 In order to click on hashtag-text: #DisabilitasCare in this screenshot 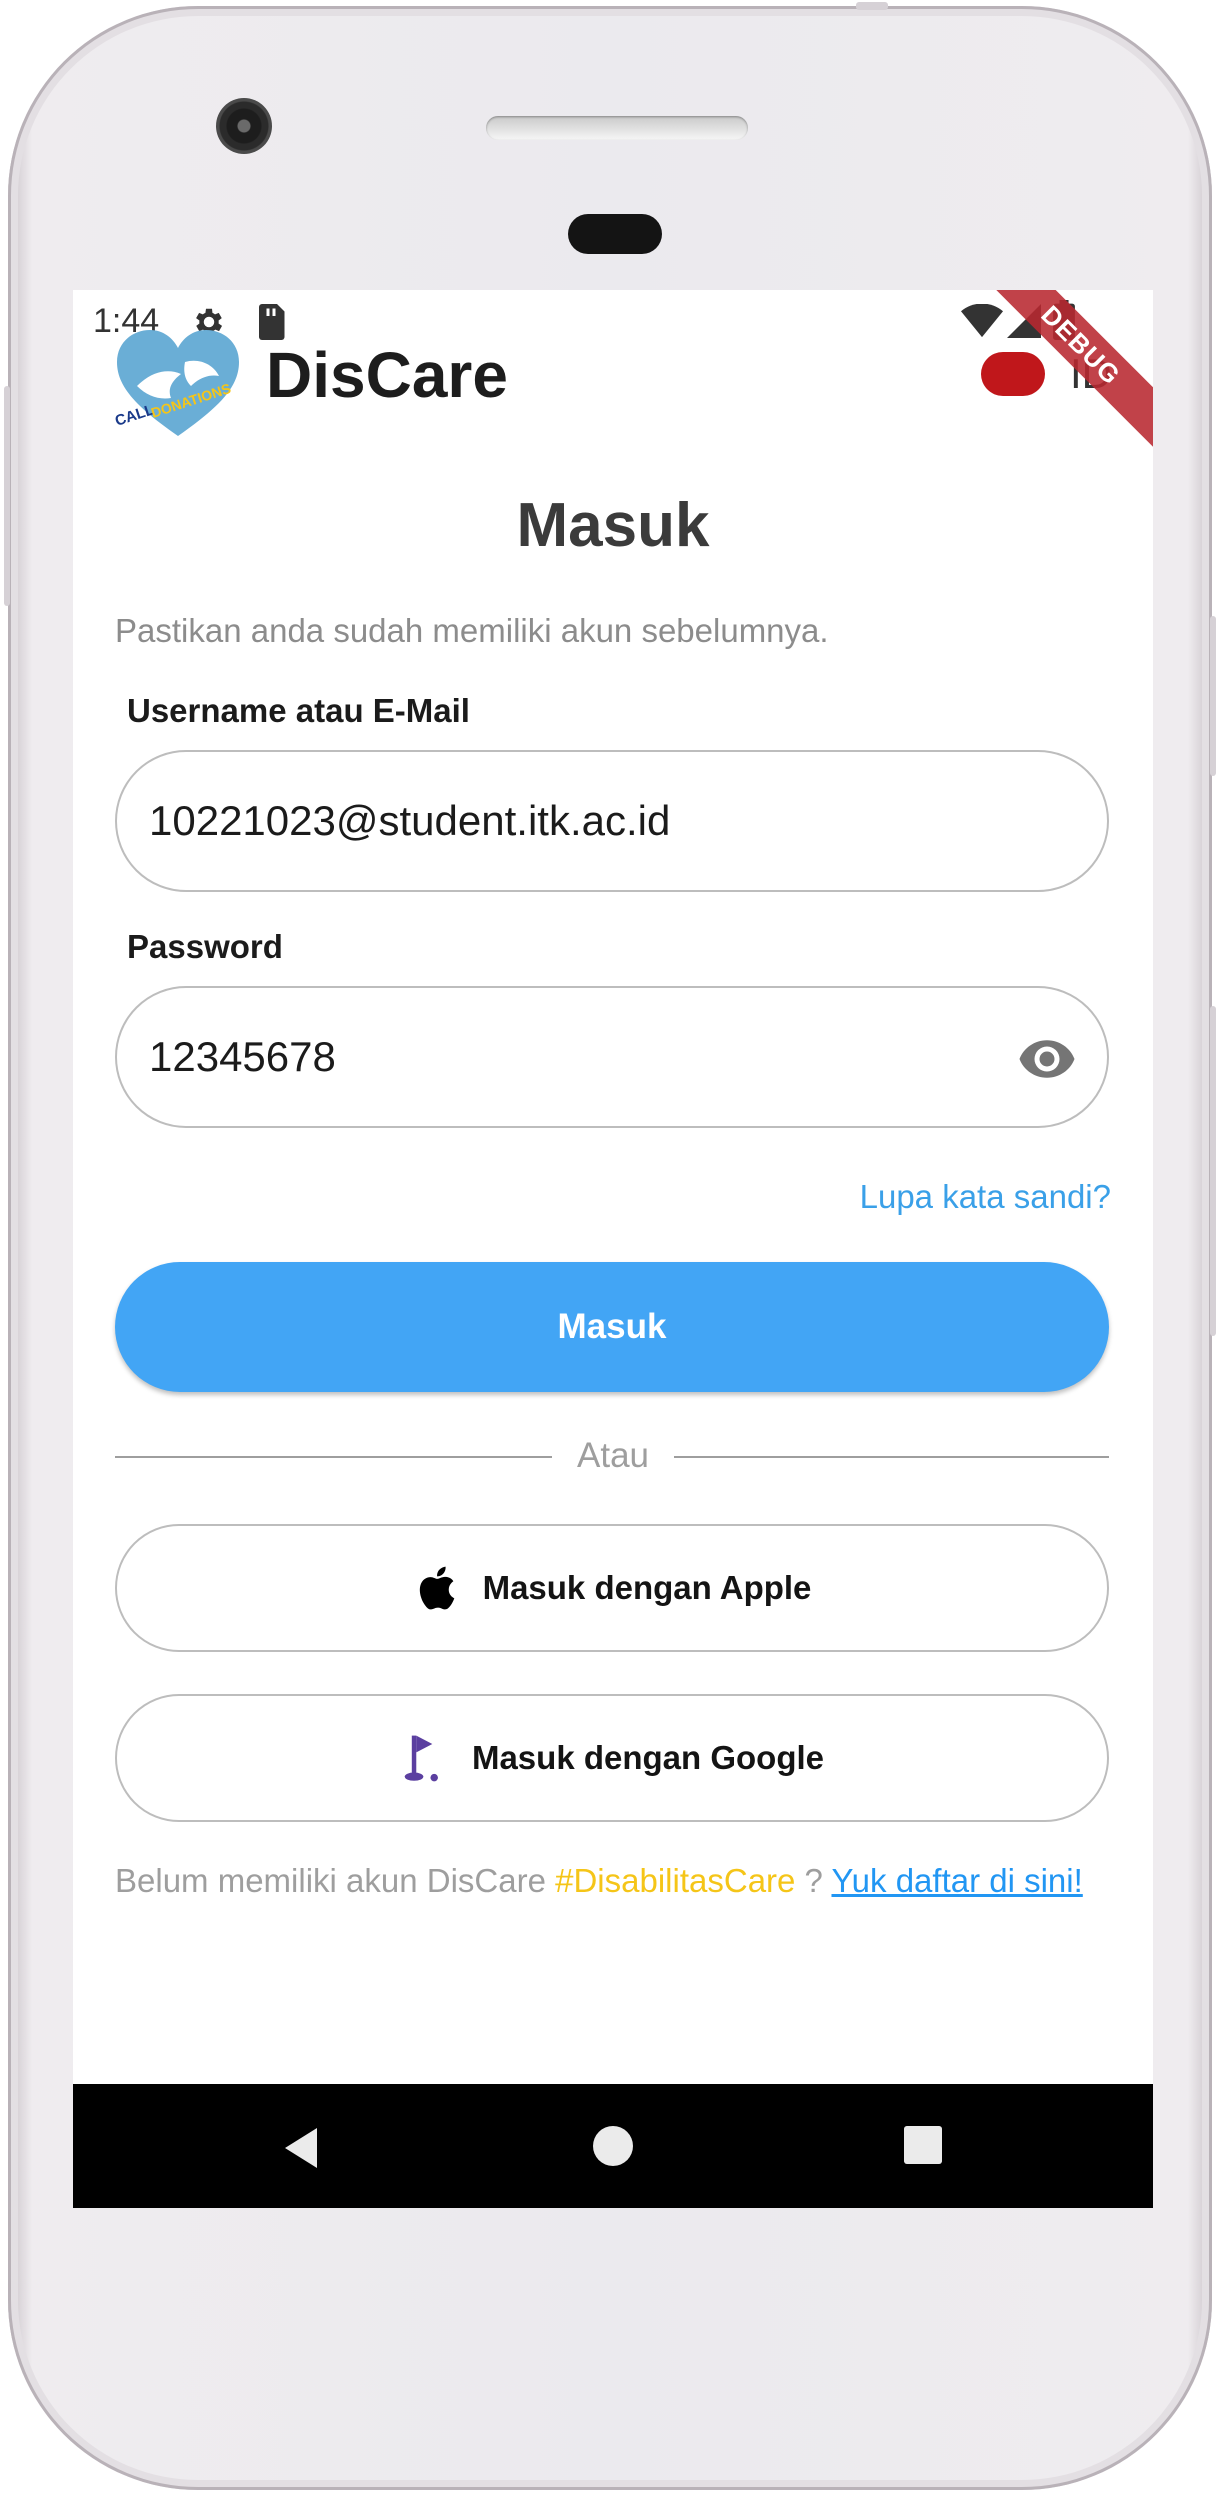, I will do `click(675, 1880)`.